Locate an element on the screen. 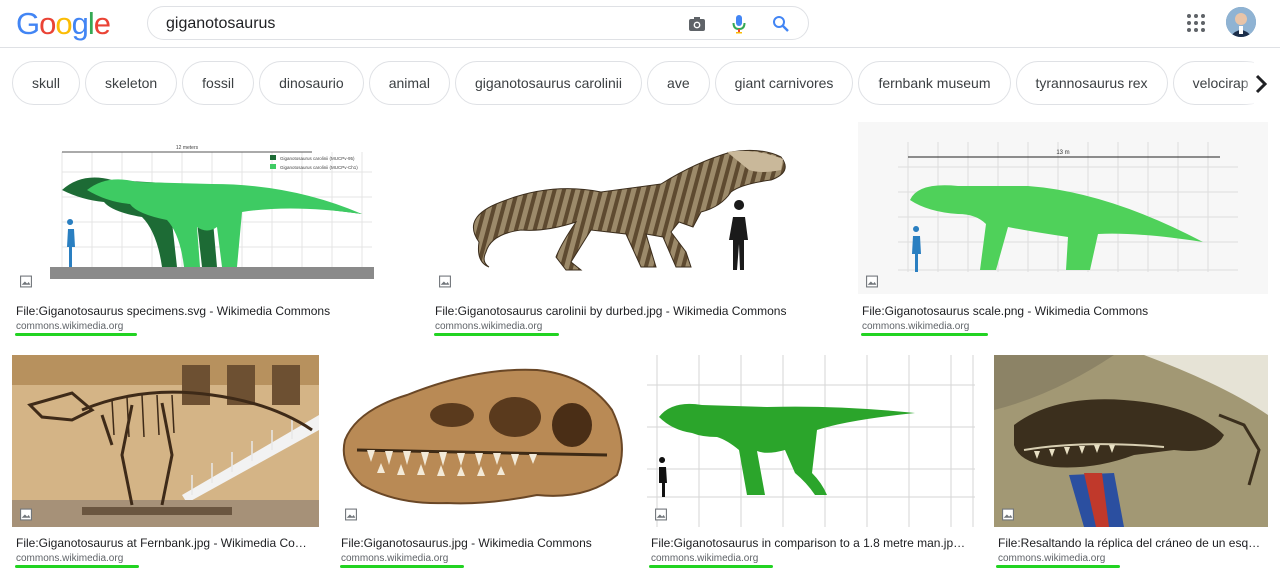 Image resolution: width=1280 pixels, height=579 pixels. chip-animal: animal is located at coordinates (409, 83).